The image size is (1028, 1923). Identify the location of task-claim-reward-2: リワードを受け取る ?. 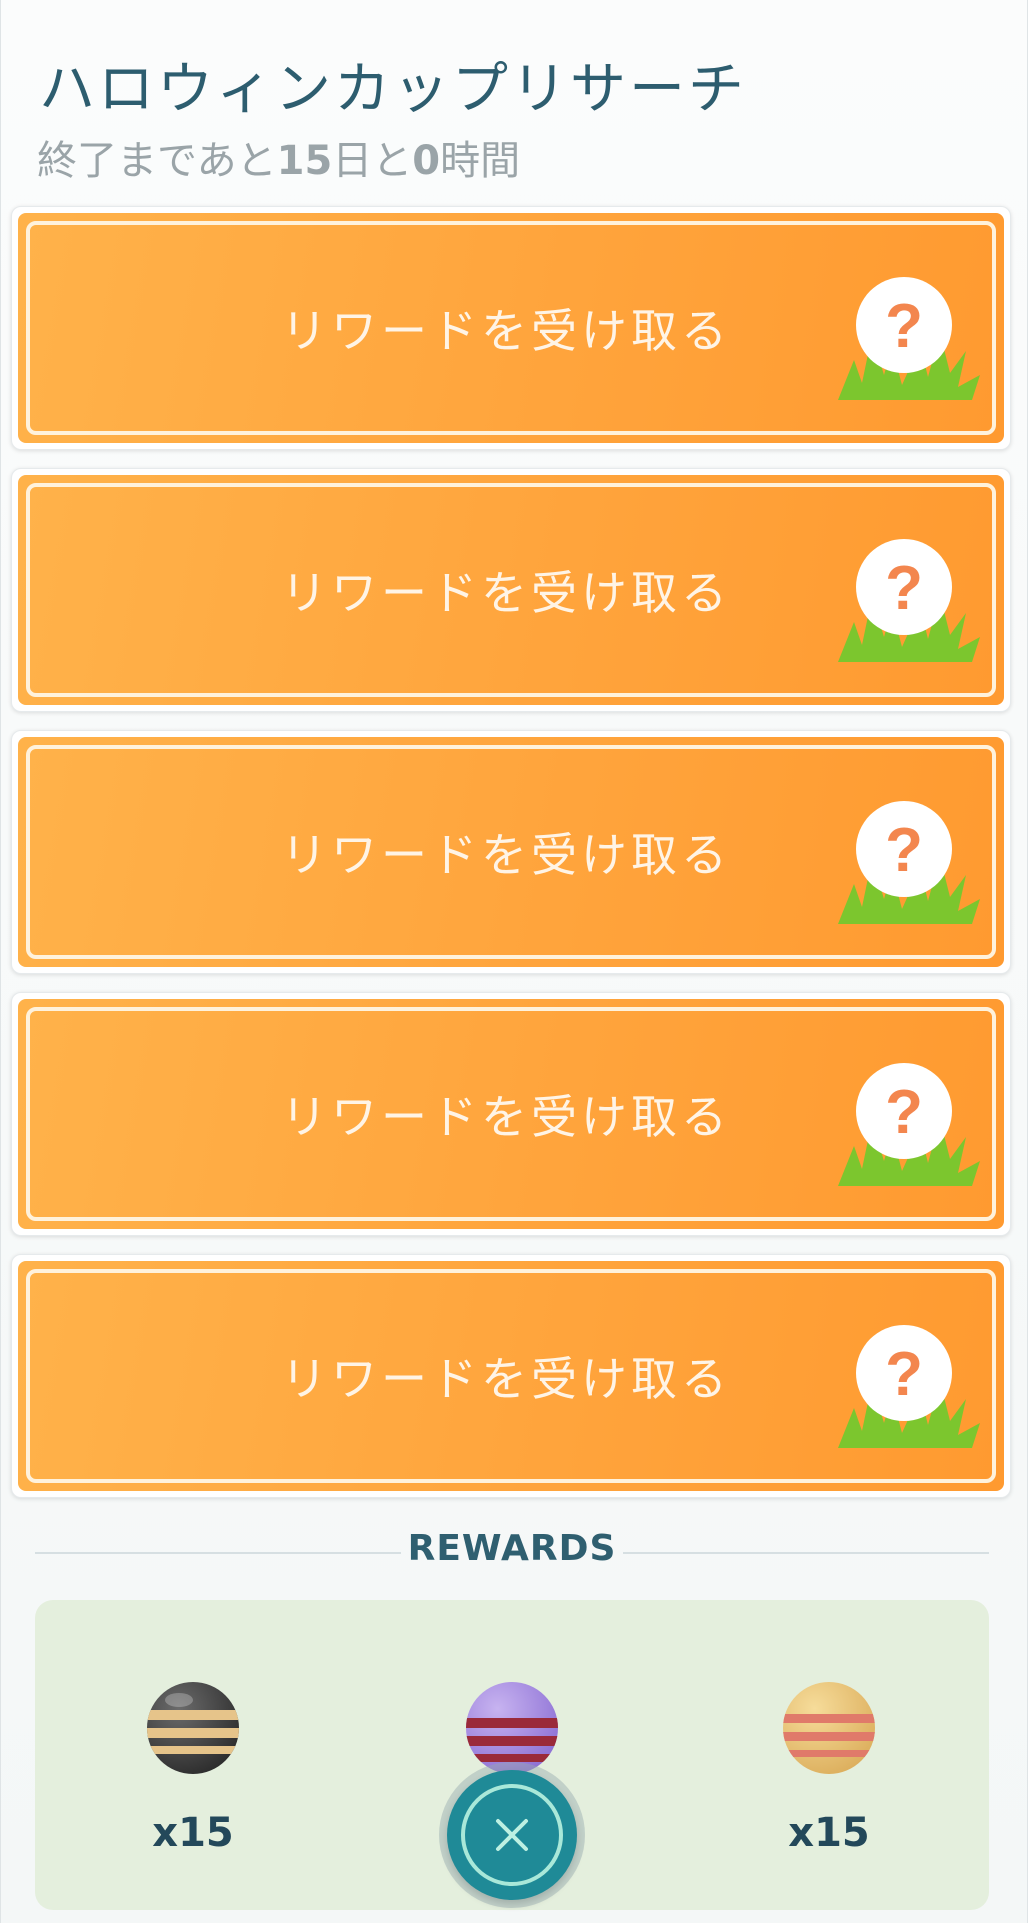
(511, 590).